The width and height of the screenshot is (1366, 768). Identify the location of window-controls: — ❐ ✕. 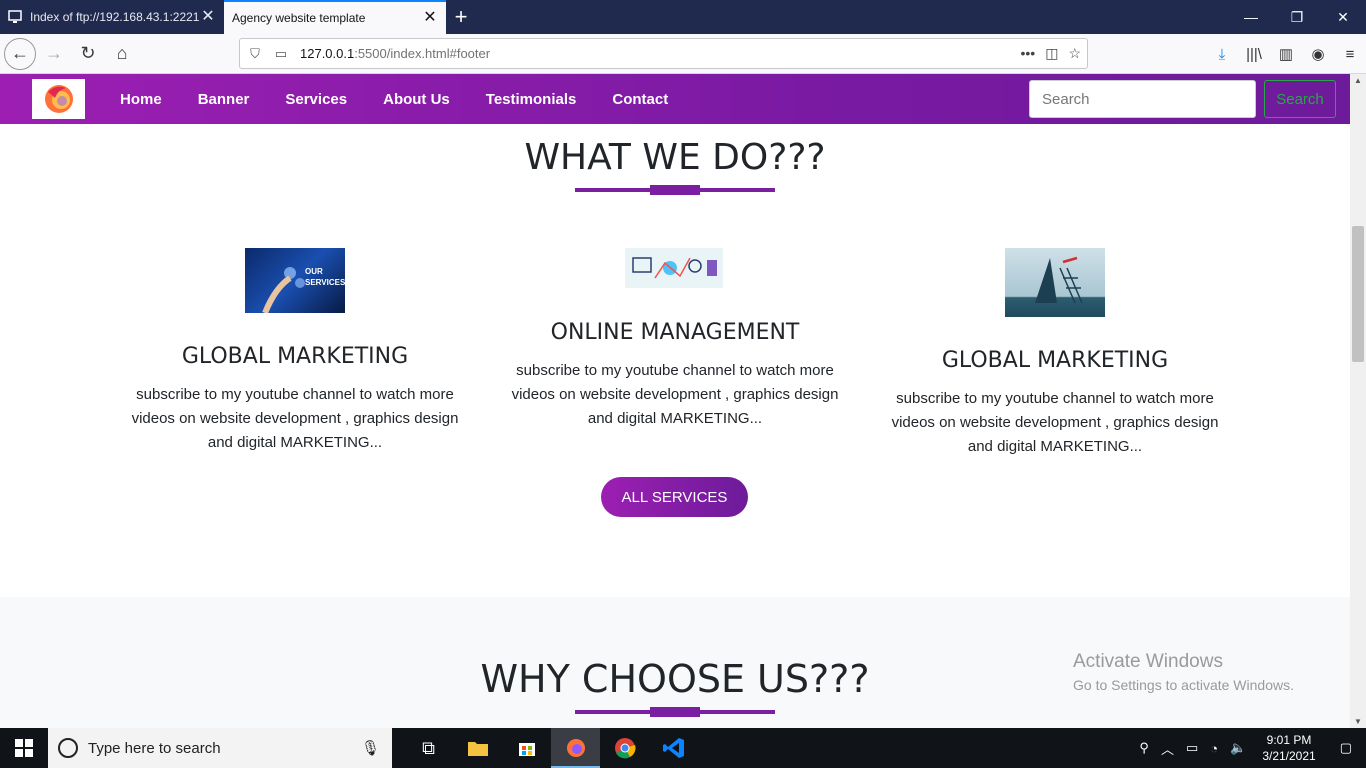
(1297, 17).